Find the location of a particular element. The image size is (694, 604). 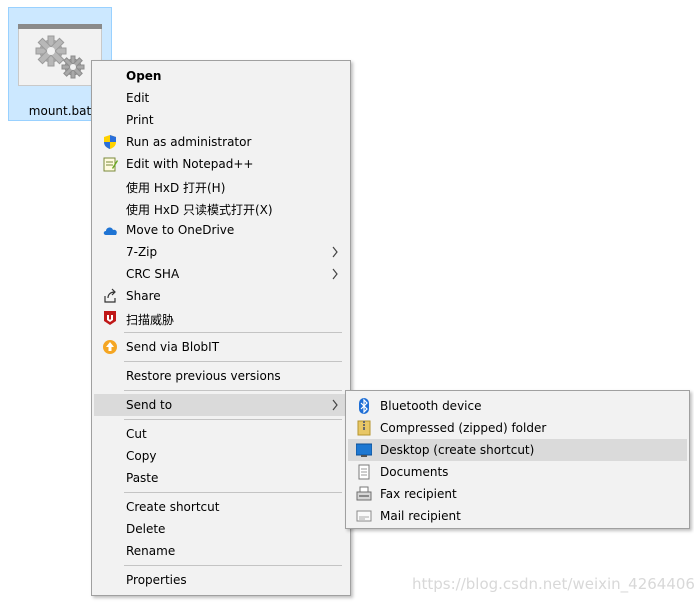

send-to-compressed-folder: Compressed (zipped) folder is located at coordinates (517, 428).